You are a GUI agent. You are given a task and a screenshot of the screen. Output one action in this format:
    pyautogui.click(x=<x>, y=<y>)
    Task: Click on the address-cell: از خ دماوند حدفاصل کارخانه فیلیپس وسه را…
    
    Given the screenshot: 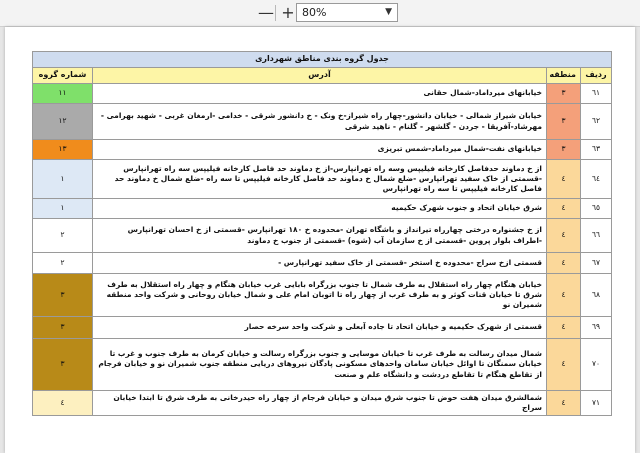 What is the action you would take?
    pyautogui.click(x=319, y=179)
    